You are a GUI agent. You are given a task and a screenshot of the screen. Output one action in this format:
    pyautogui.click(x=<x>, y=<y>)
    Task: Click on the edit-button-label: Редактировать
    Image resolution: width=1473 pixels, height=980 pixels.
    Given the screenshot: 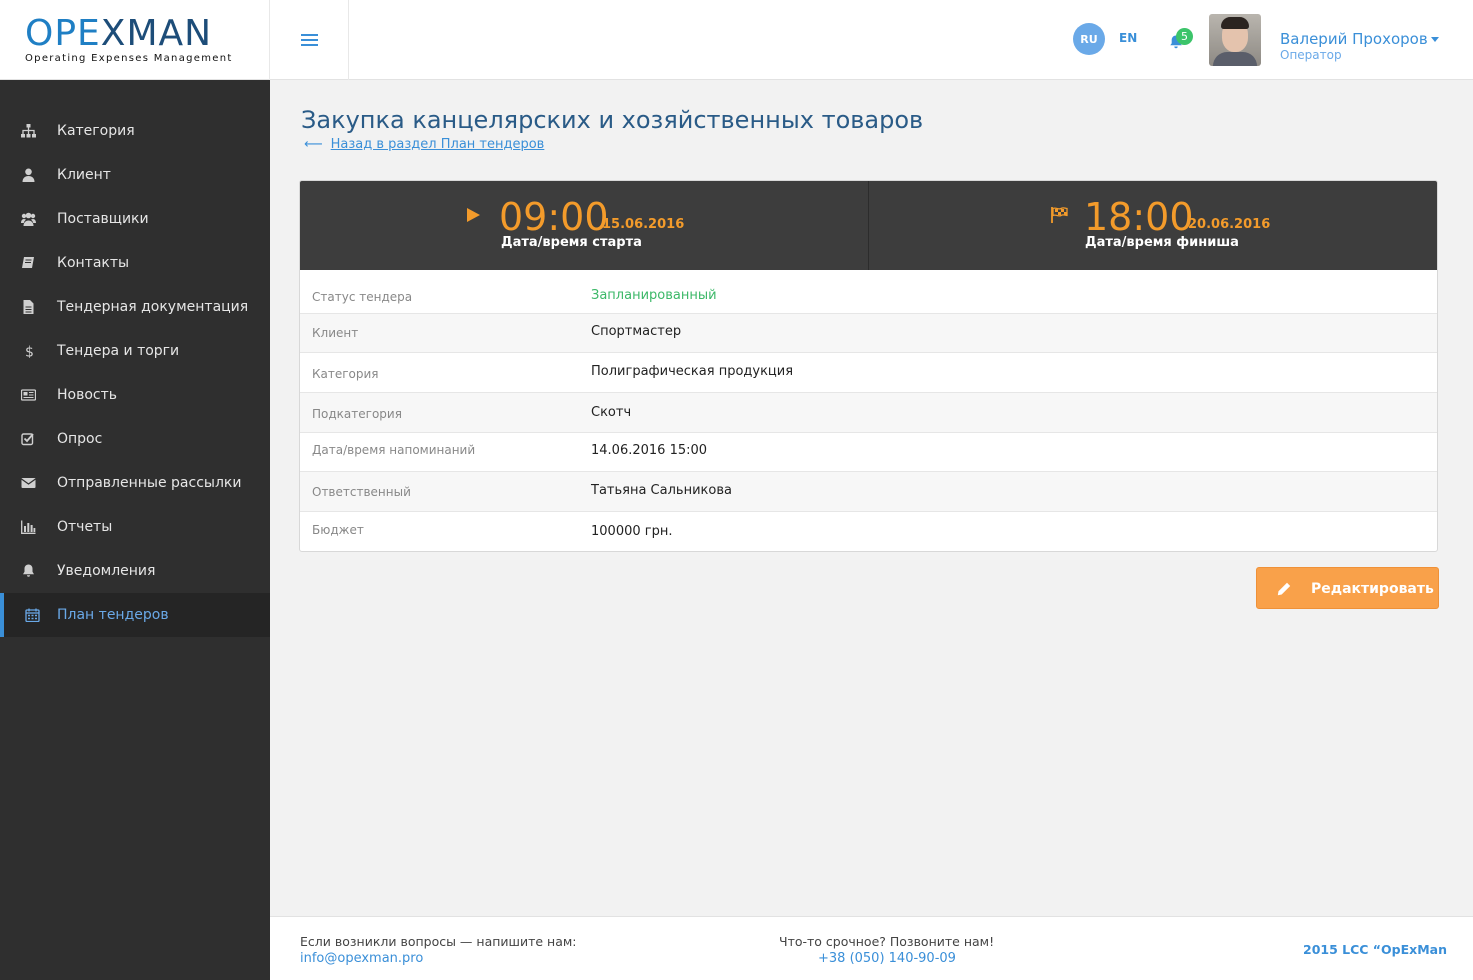 What is the action you would take?
    pyautogui.click(x=1372, y=589)
    